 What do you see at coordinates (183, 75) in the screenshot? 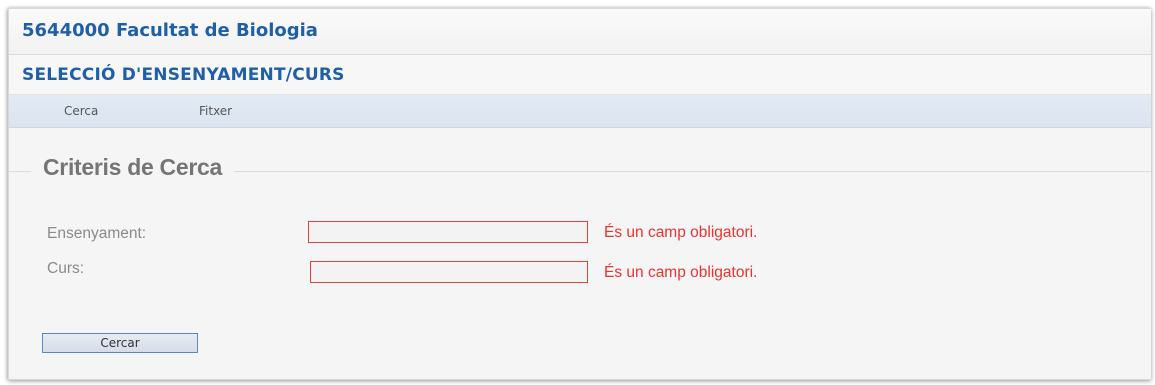
I see `page-title: SELECCIÓ D'ENSENYAMENT/CURS` at bounding box center [183, 75].